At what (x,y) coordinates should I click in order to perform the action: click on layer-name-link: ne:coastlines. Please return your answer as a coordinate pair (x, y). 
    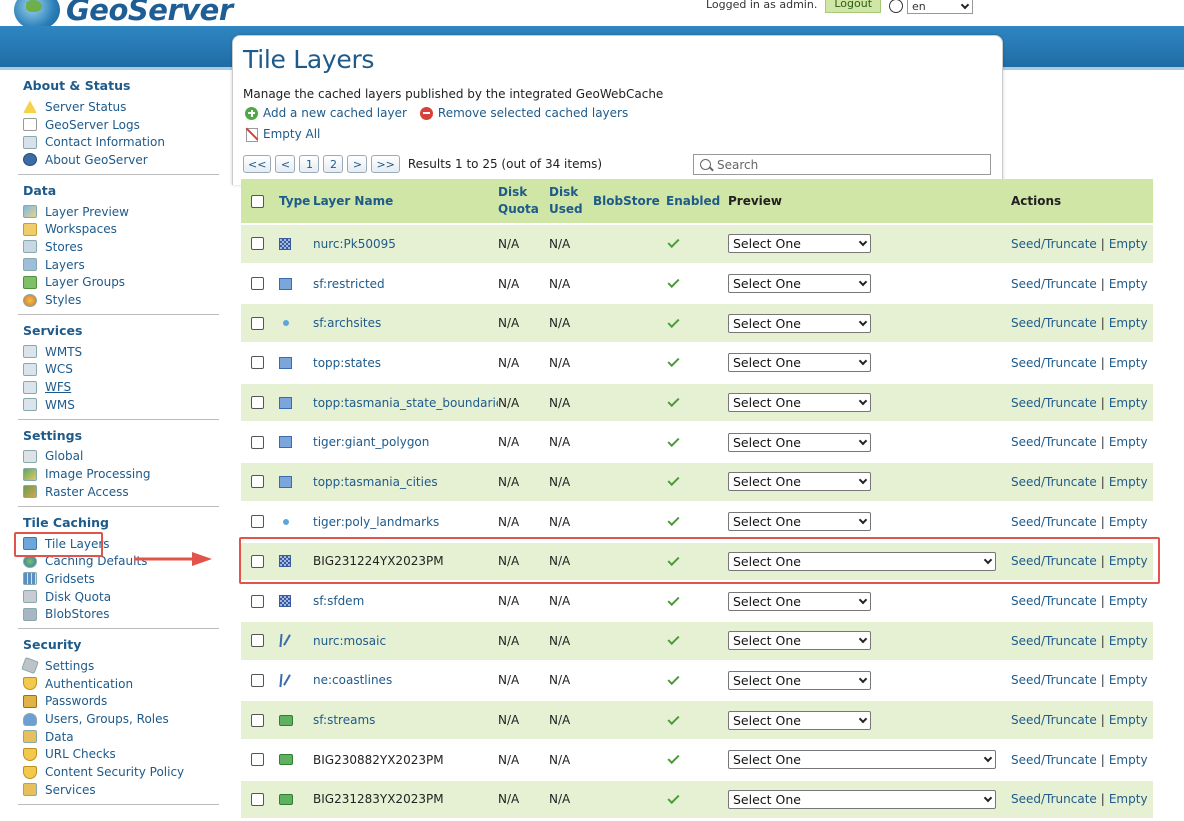
    Looking at the image, I should click on (405, 680).